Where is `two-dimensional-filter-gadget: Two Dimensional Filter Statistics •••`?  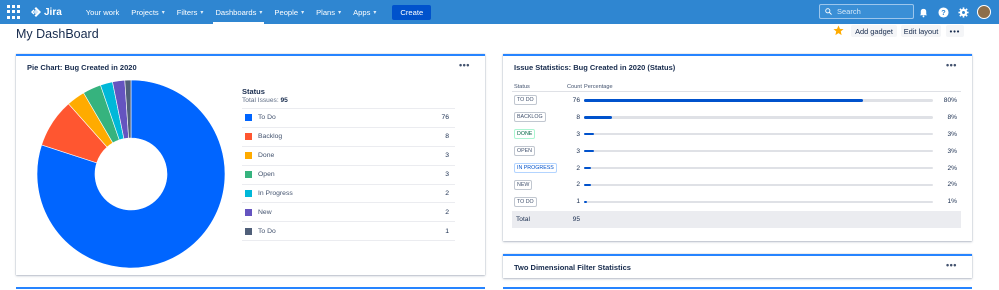 two-dimensional-filter-gadget: Two Dimensional Filter Statistics ••• is located at coordinates (737, 266).